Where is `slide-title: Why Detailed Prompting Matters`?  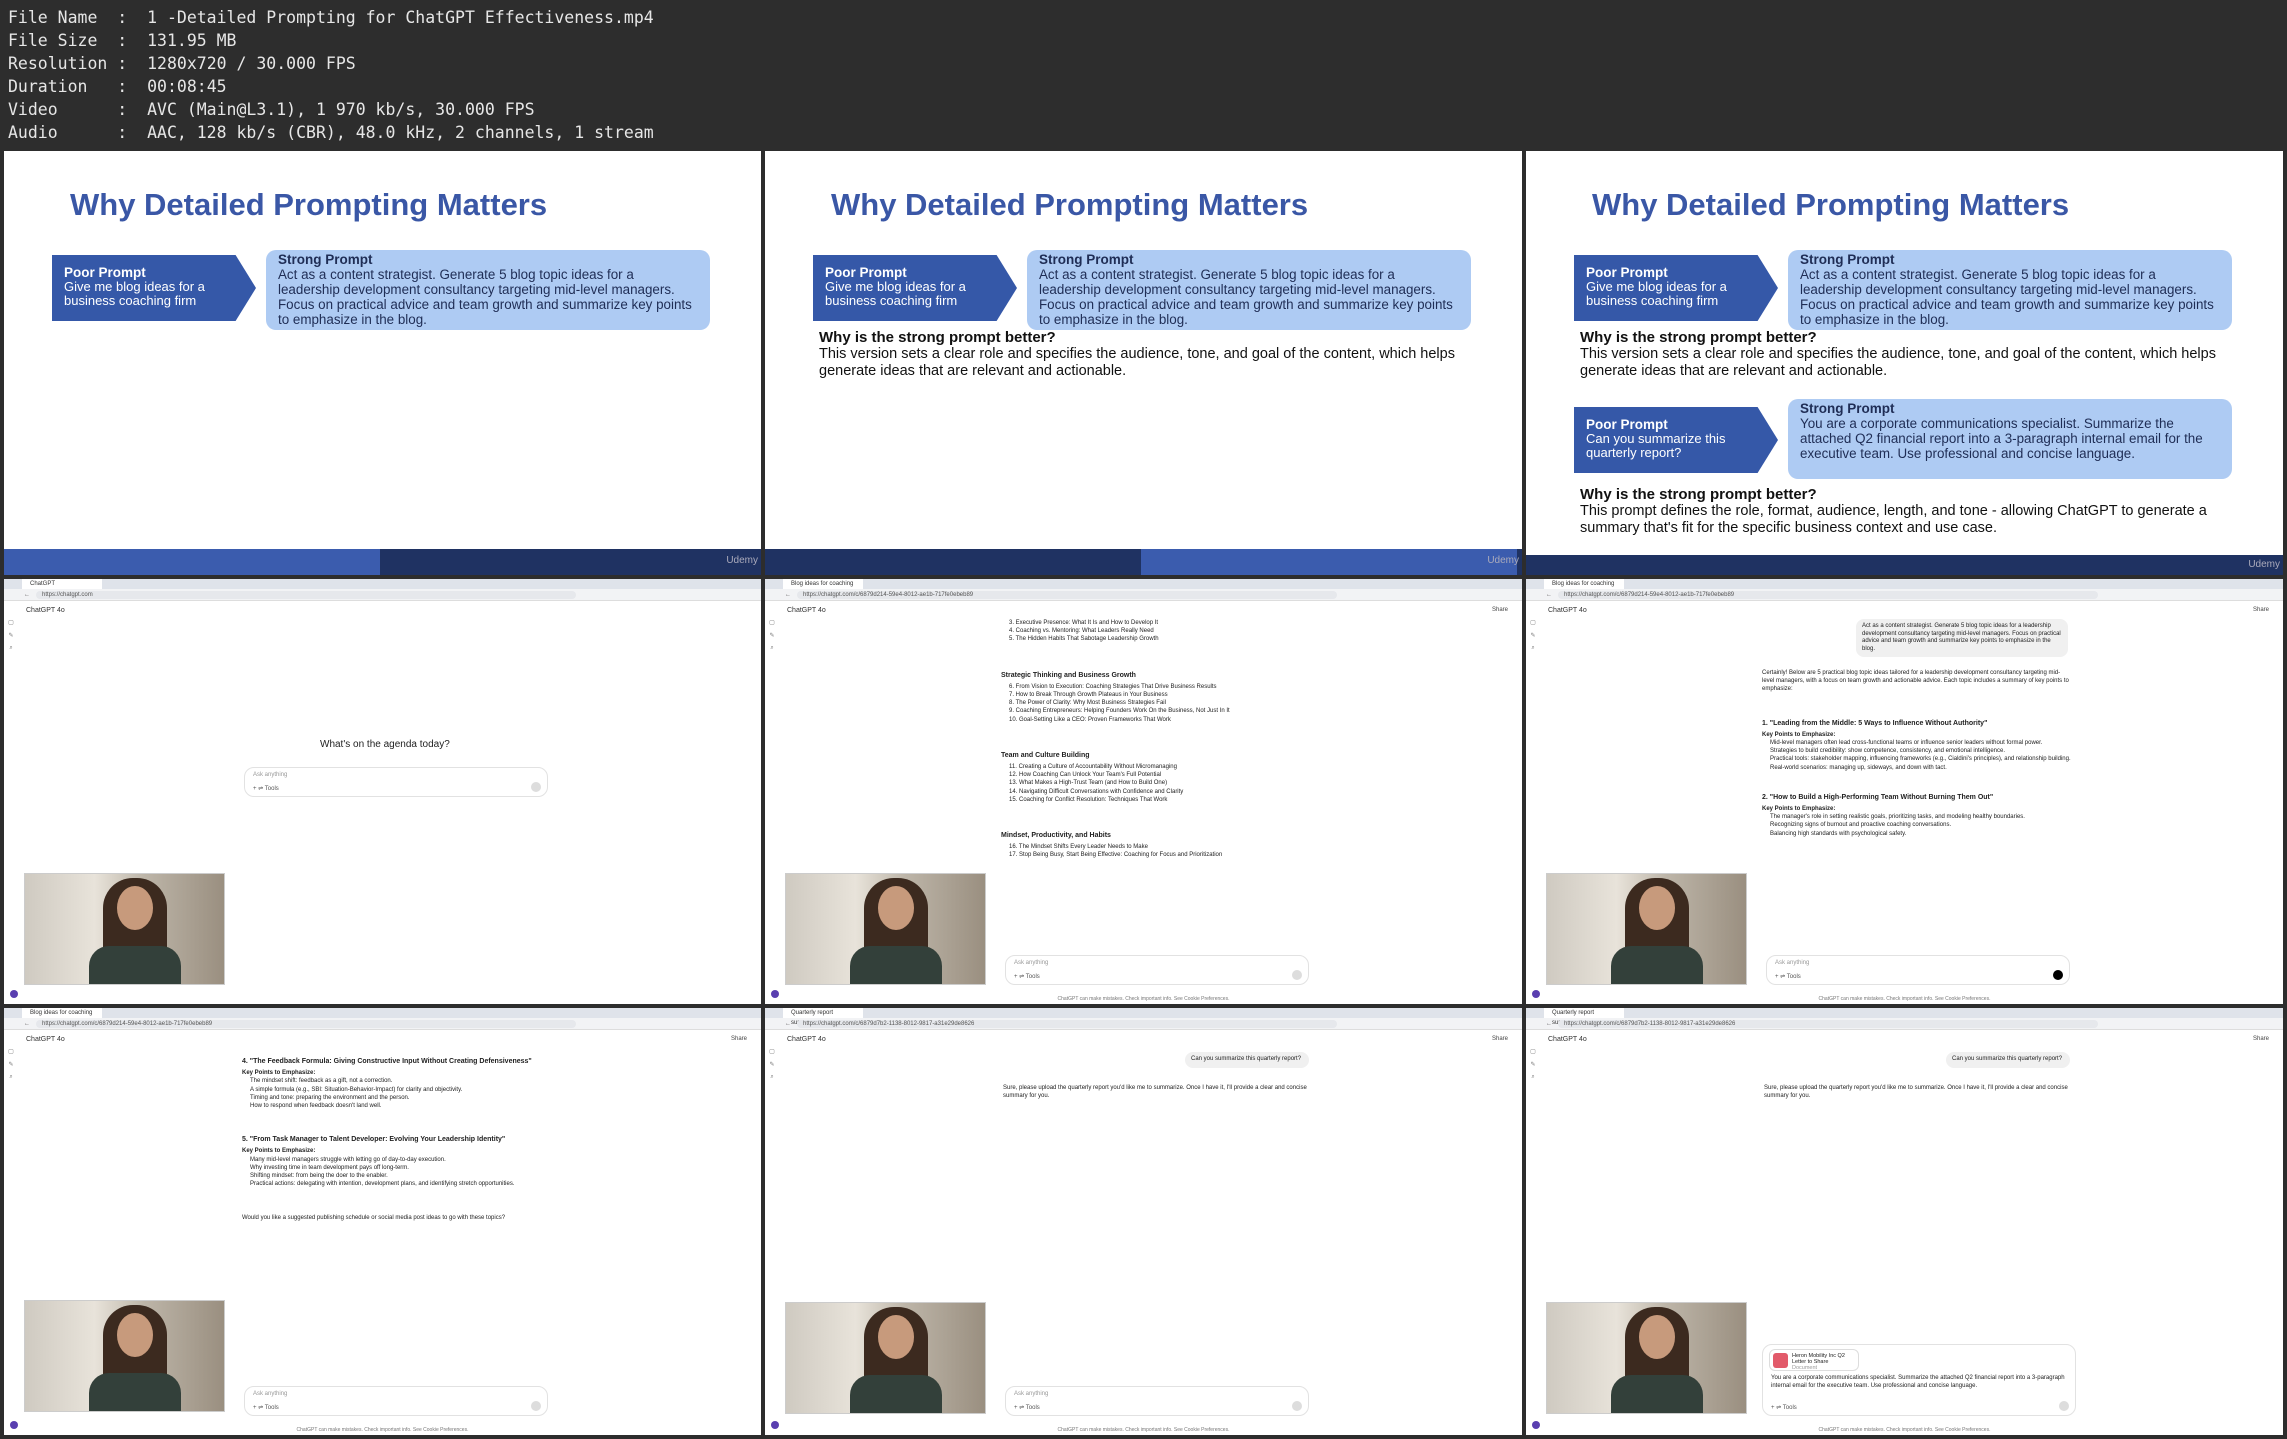 slide-title: Why Detailed Prompting Matters is located at coordinates (1070, 204).